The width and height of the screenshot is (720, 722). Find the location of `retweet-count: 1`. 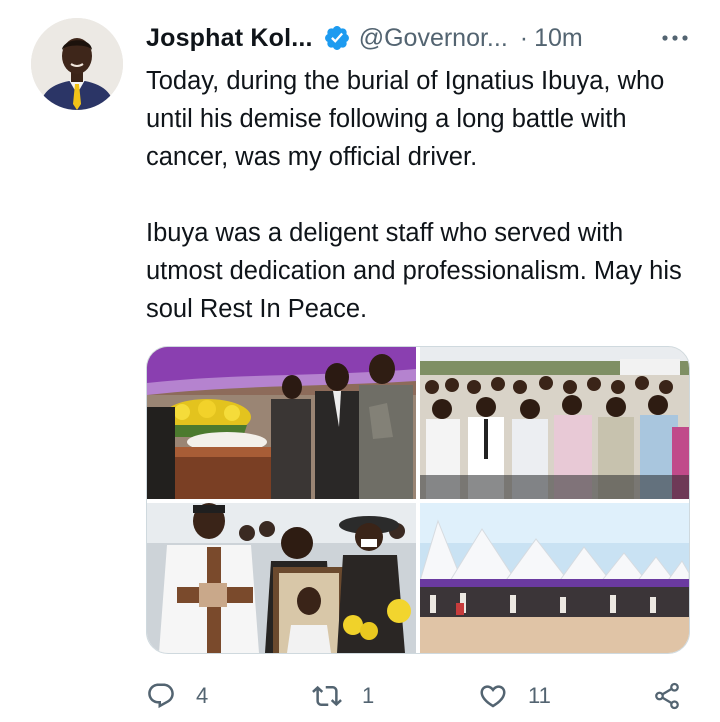

retweet-count: 1 is located at coordinates (368, 695).